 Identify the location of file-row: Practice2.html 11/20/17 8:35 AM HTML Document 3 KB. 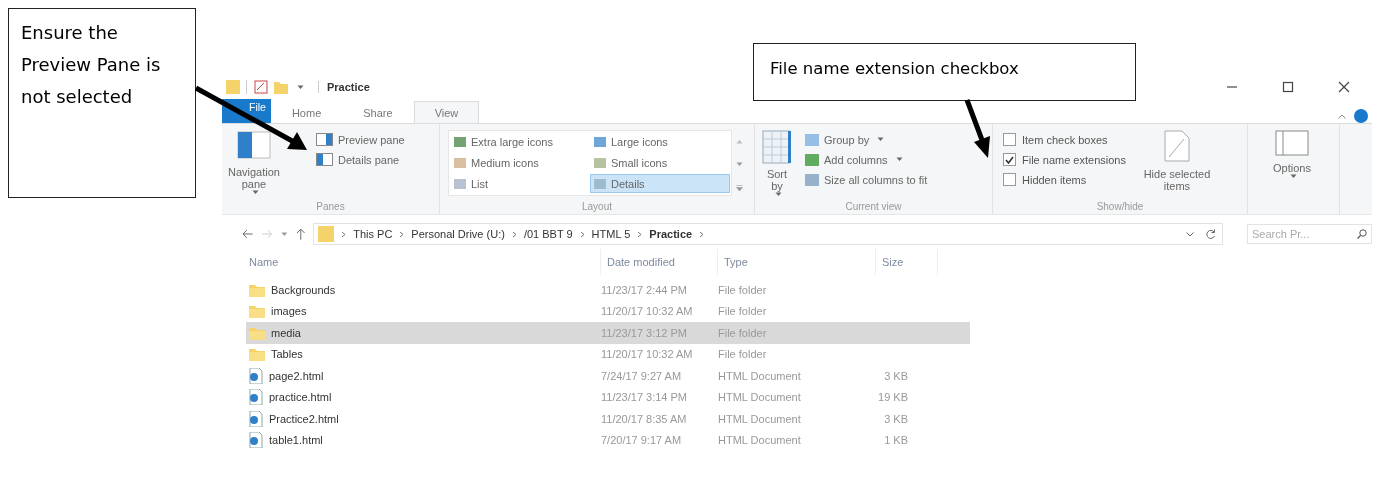
(608, 419).